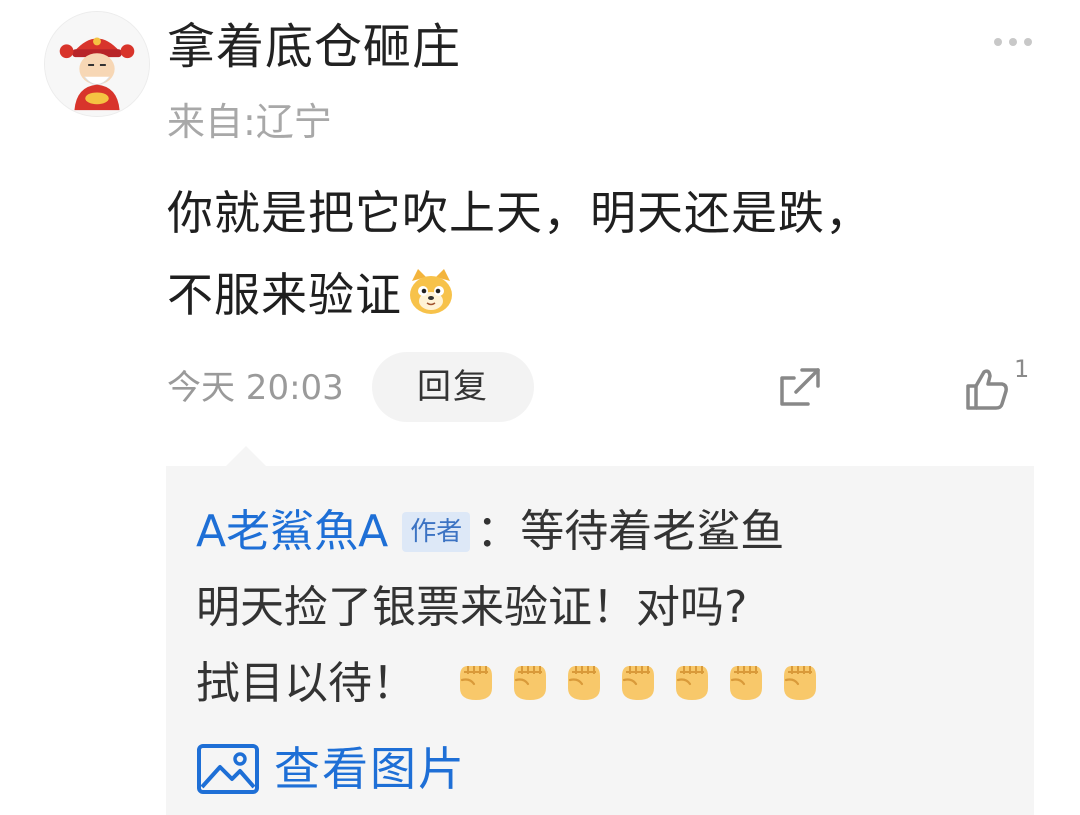  I want to click on fist-emoji-group, so click(631, 684).